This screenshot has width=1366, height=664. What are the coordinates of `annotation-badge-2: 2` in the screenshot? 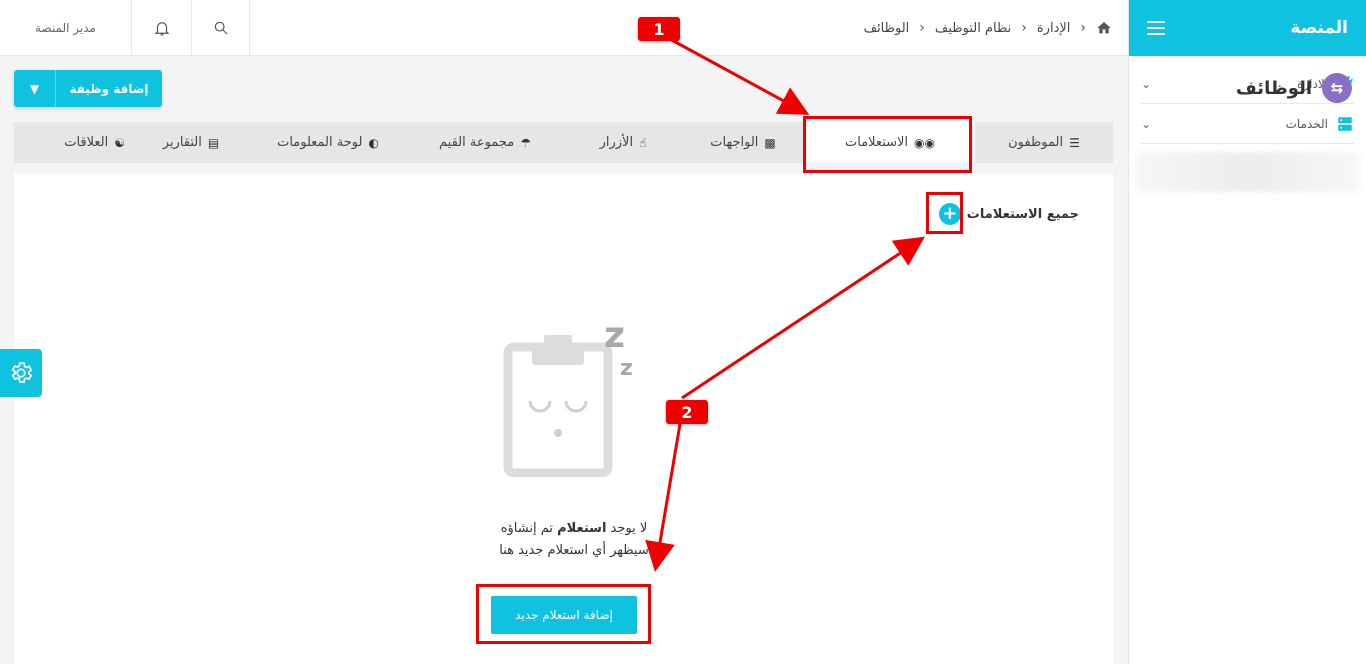 It's located at (687, 412).